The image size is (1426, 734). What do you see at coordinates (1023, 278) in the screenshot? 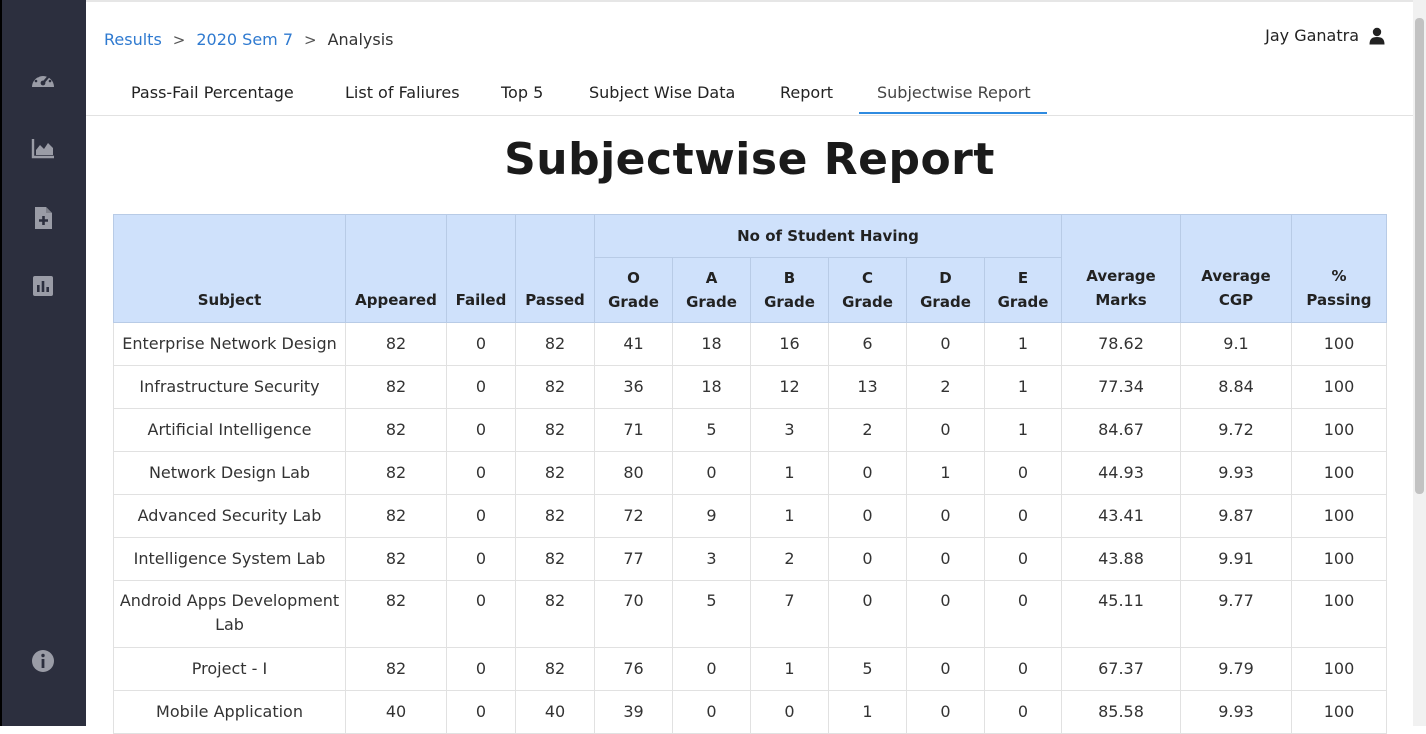
I see `header-e-grade-letter: E` at bounding box center [1023, 278].